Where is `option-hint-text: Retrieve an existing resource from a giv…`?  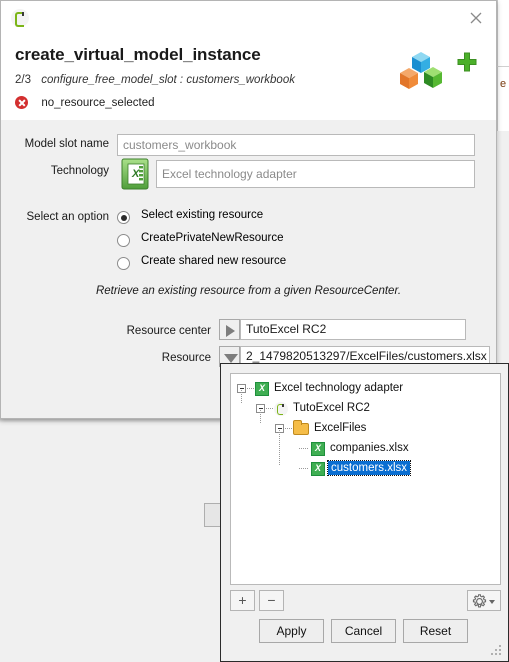 option-hint-text: Retrieve an existing resource from a giv… is located at coordinates (248, 291).